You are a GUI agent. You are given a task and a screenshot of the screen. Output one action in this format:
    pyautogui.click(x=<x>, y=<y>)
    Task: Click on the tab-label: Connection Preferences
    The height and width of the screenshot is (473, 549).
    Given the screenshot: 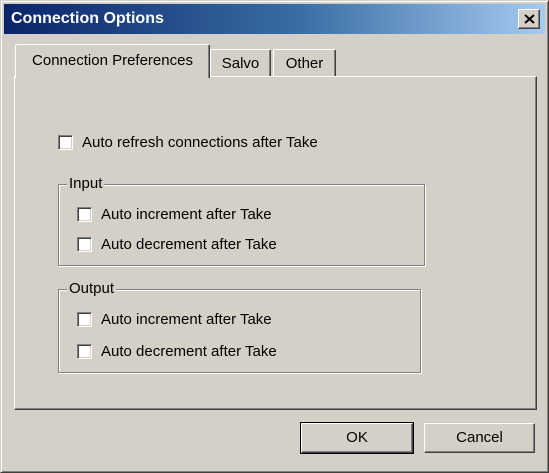 What is the action you would take?
    pyautogui.click(x=112, y=60)
    